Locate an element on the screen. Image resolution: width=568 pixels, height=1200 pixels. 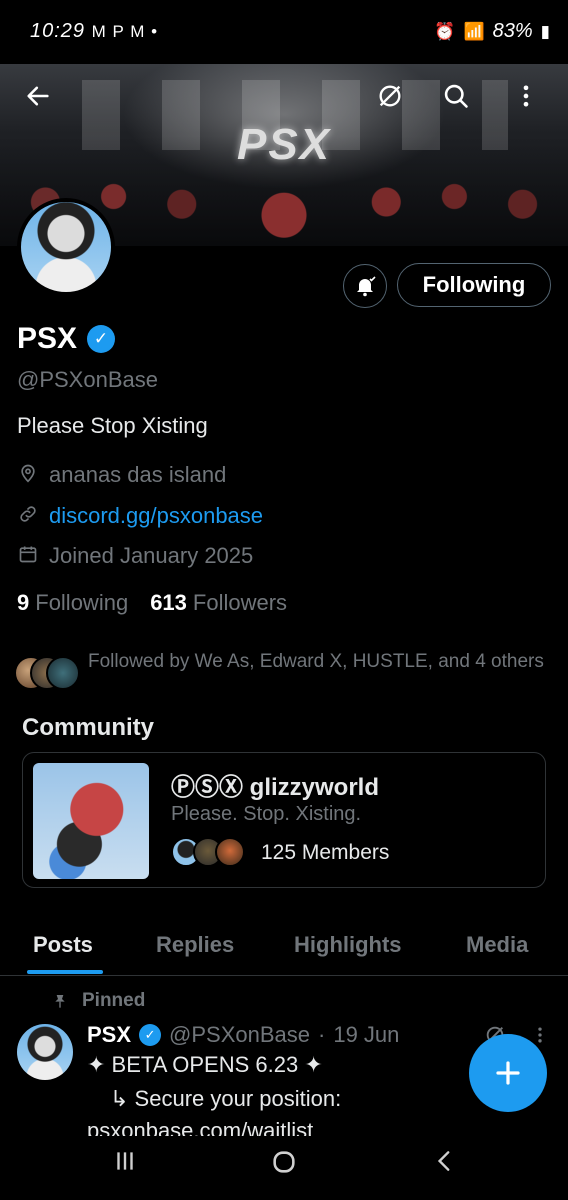
profile-handle: @PSXonBase is located at coordinates (87, 379).